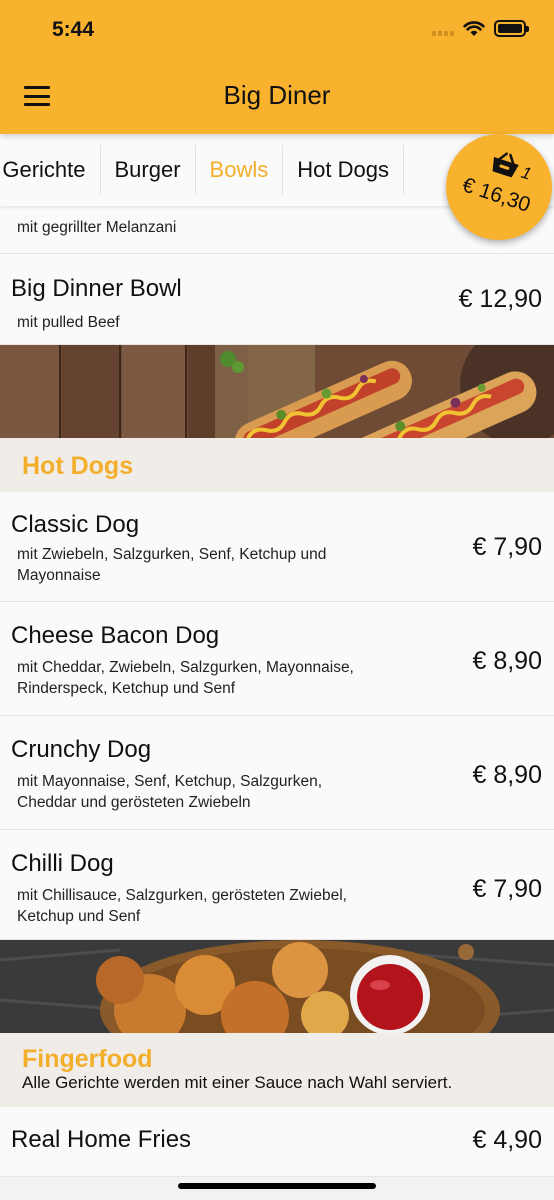 The width and height of the screenshot is (554, 1200). What do you see at coordinates (343, 170) in the screenshot?
I see `tab-hot-dogs: Hot Dogs` at bounding box center [343, 170].